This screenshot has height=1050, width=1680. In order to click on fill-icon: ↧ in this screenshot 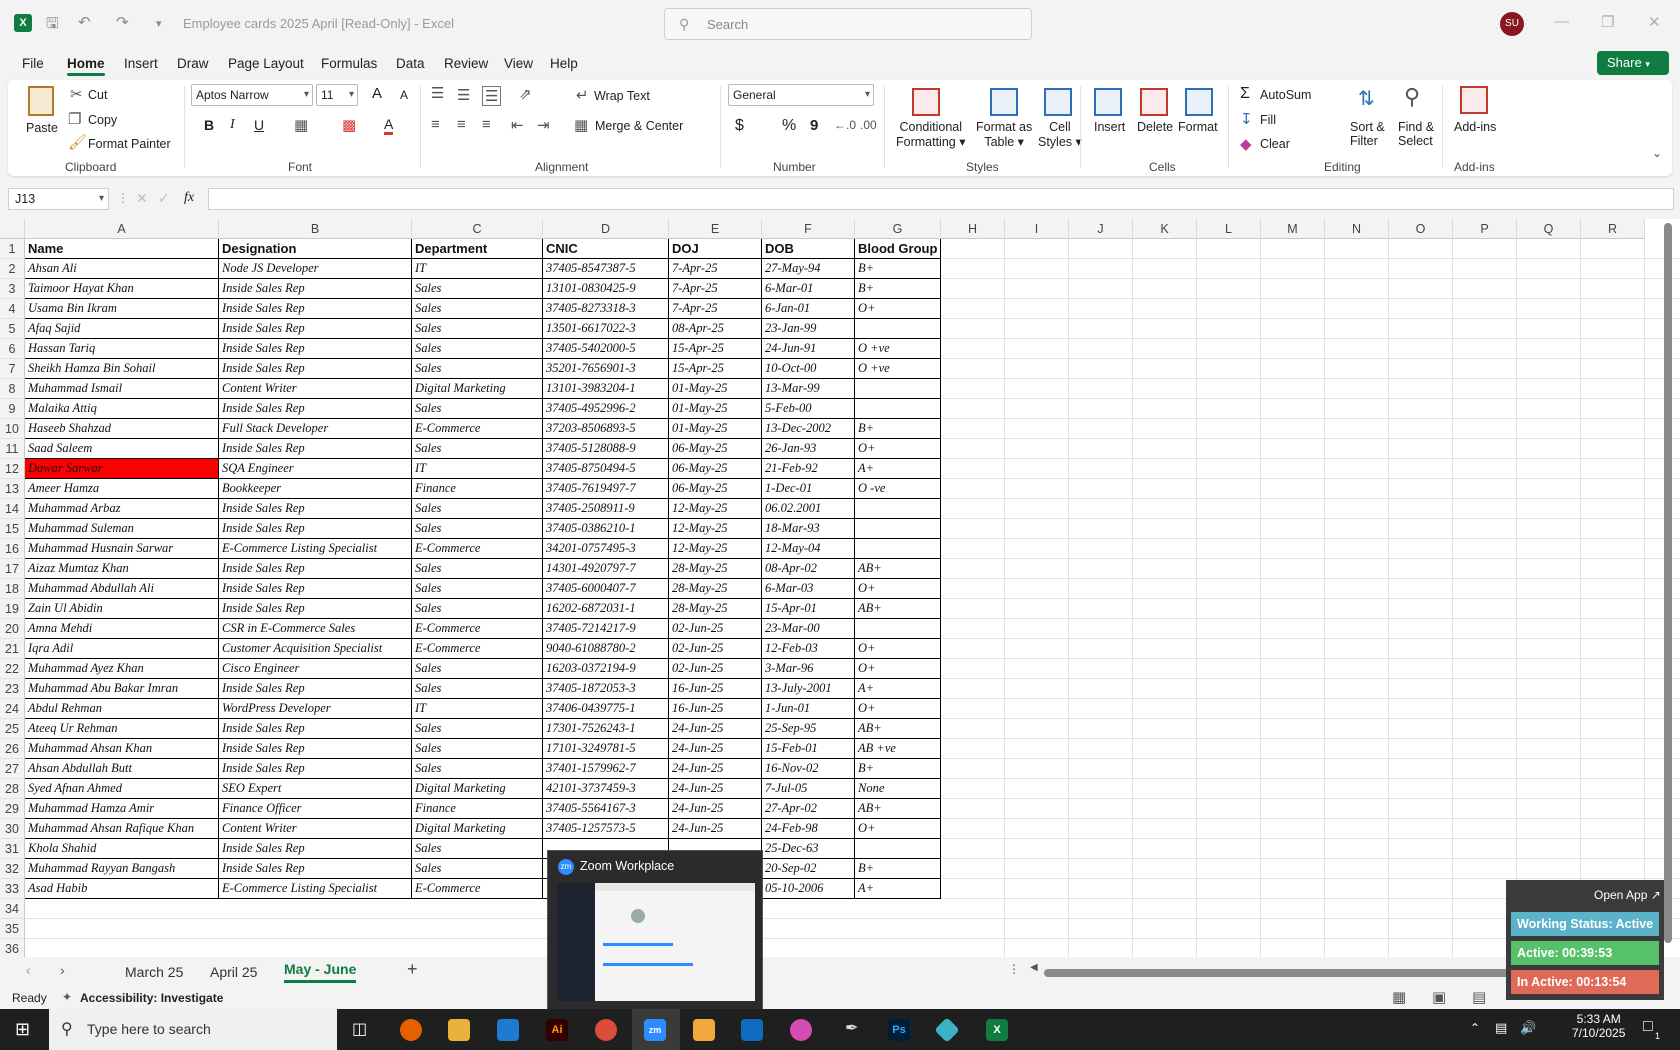, I will do `click(1246, 119)`.